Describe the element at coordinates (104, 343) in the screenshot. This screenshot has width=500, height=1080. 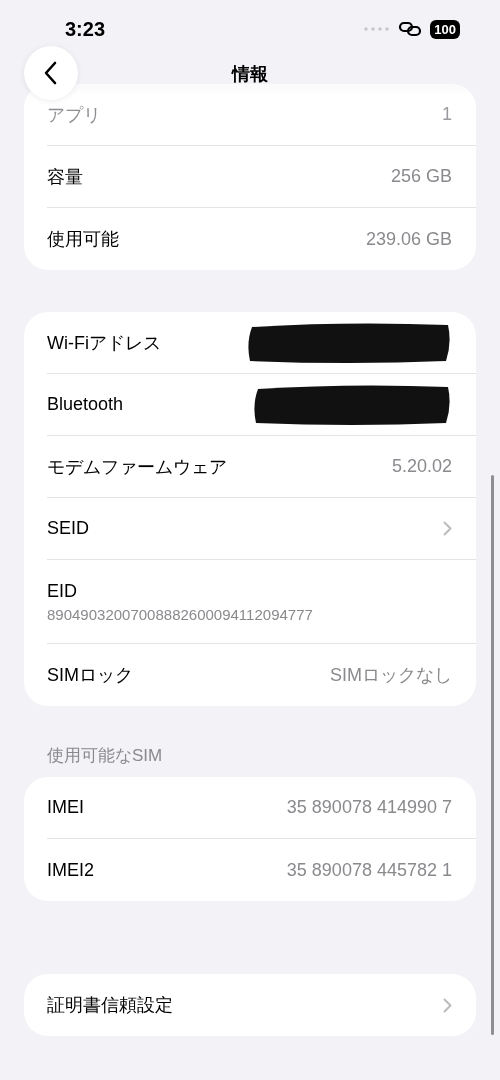
I see `row-label: Wi-Fiアドレス` at that location.